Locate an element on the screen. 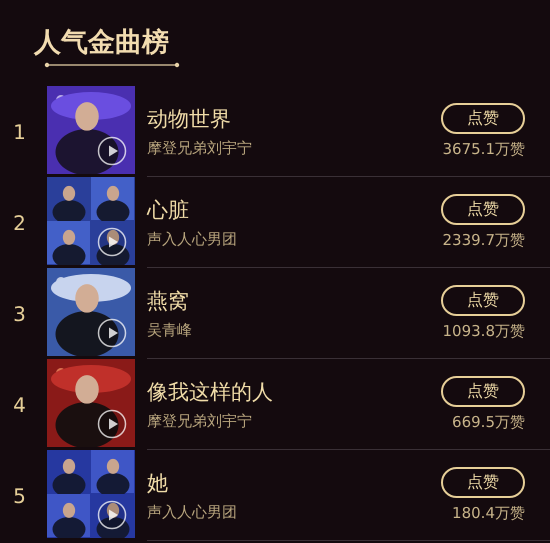  song-title: 像我这样的人 is located at coordinates (210, 392).